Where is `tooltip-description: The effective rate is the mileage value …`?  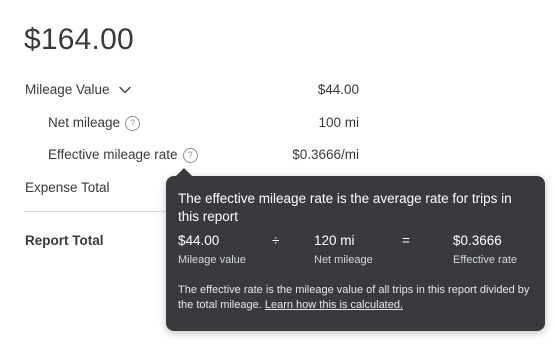 tooltip-description: The effective rate is the mileage value … is located at coordinates (358, 298).